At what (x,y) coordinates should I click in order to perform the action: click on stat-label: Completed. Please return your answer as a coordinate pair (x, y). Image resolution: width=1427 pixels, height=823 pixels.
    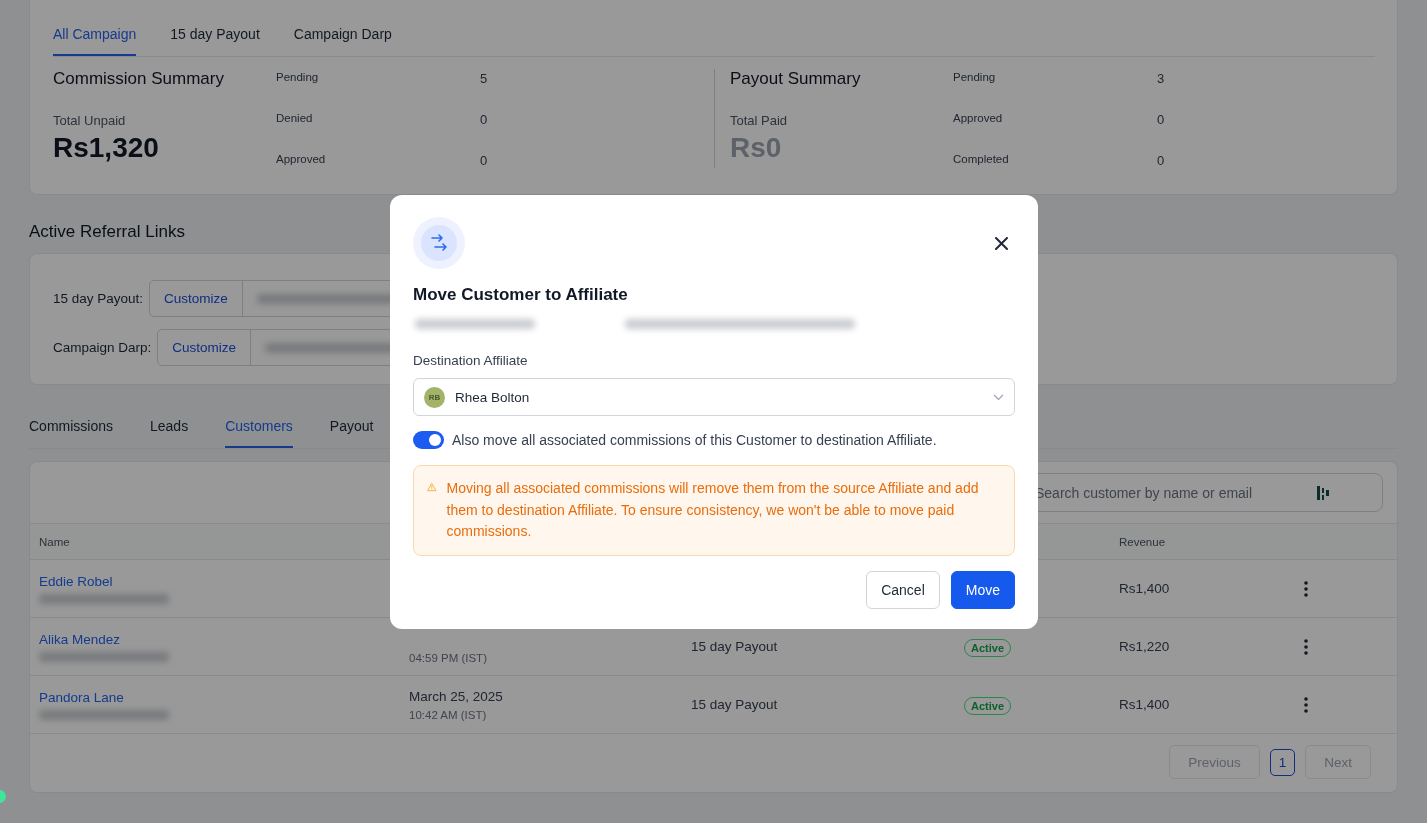
    Looking at the image, I should click on (981, 160).